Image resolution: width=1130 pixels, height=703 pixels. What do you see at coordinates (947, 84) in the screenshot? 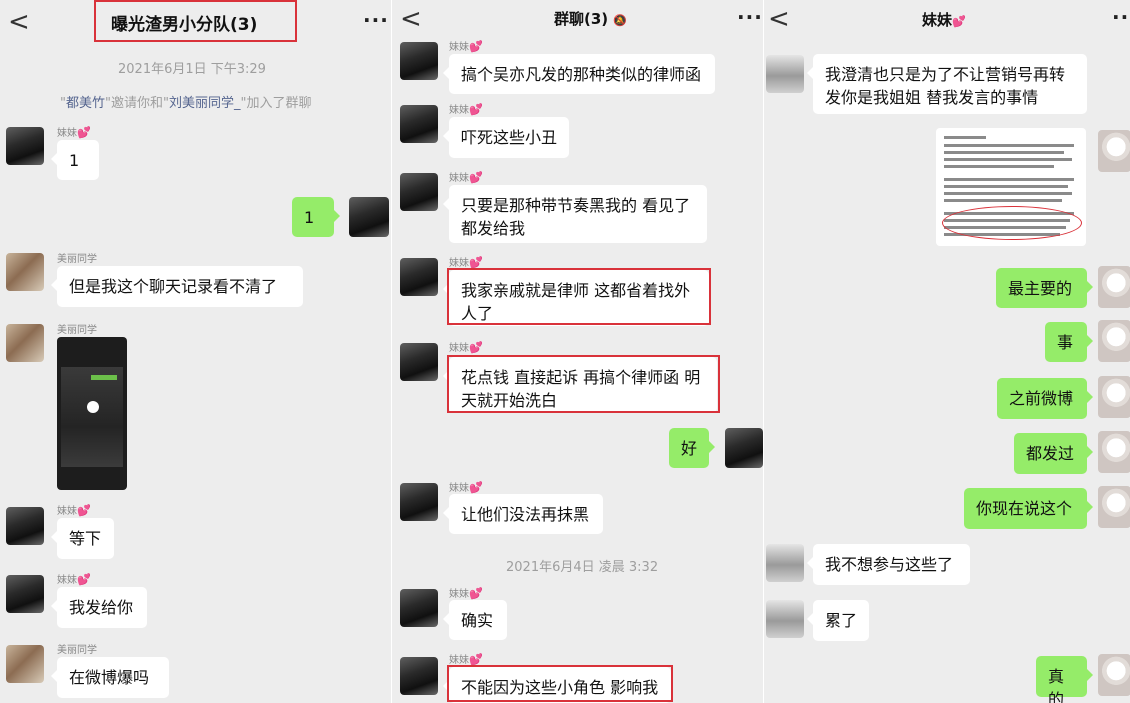
I see `message-bubble: 我澄清也只是为了不让营销号再转 发你是我姐姐 替我发言的事情` at bounding box center [947, 84].